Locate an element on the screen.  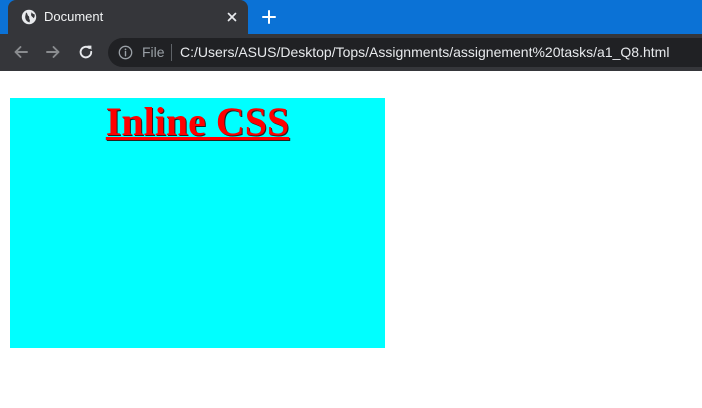
info-icon is located at coordinates (125, 52).